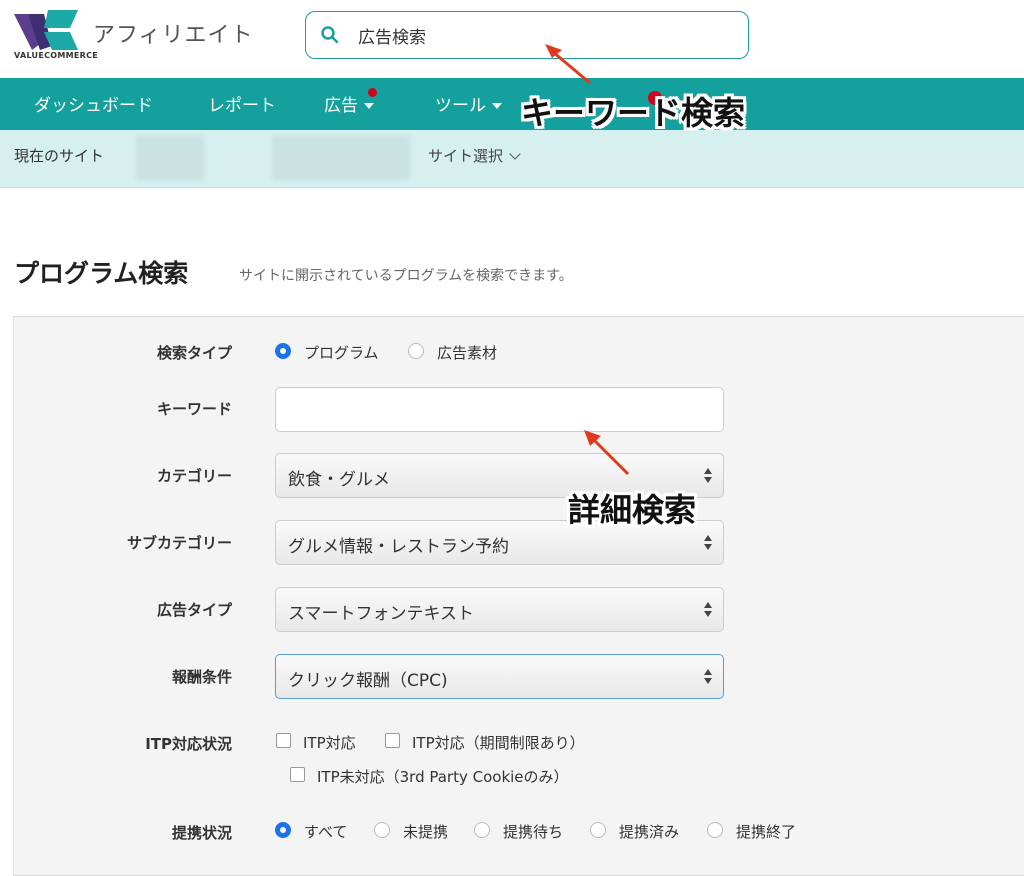 The image size is (1024, 876). I want to click on annotation-detail-search: 詳細検索, so click(632, 510).